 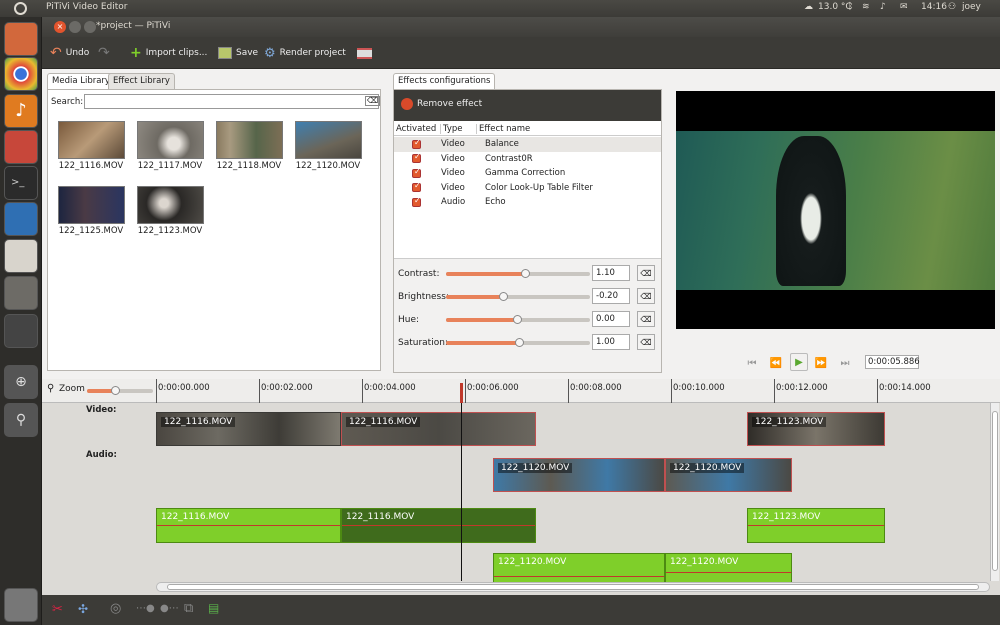 What do you see at coordinates (611, 319) in the screenshot?
I see `hue-spinbox: 0.00` at bounding box center [611, 319].